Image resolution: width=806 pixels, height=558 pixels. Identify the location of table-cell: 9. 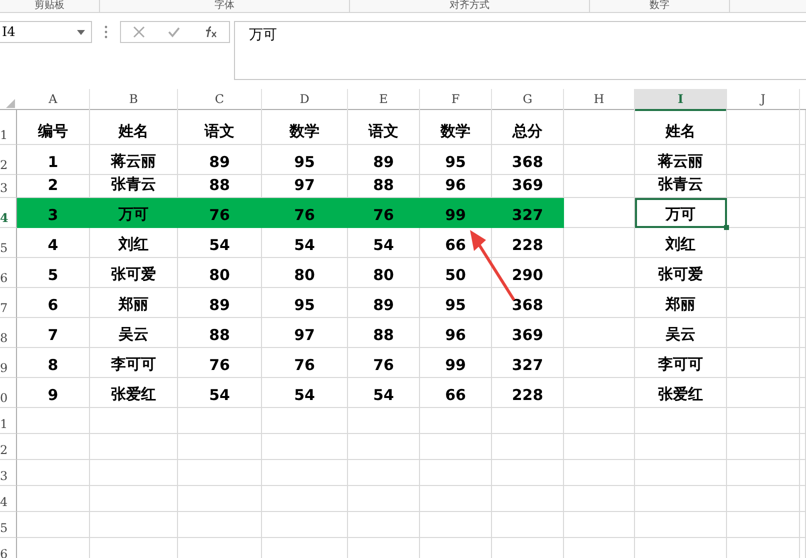
(53, 393).